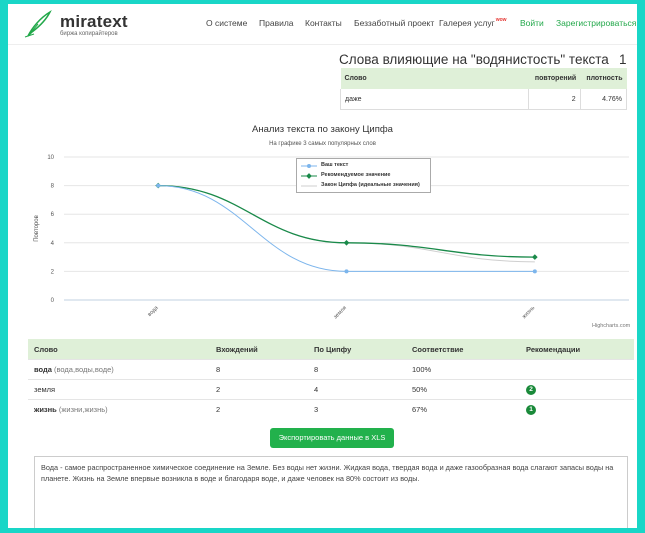  I want to click on recommendation-badge: 1, so click(531, 410).